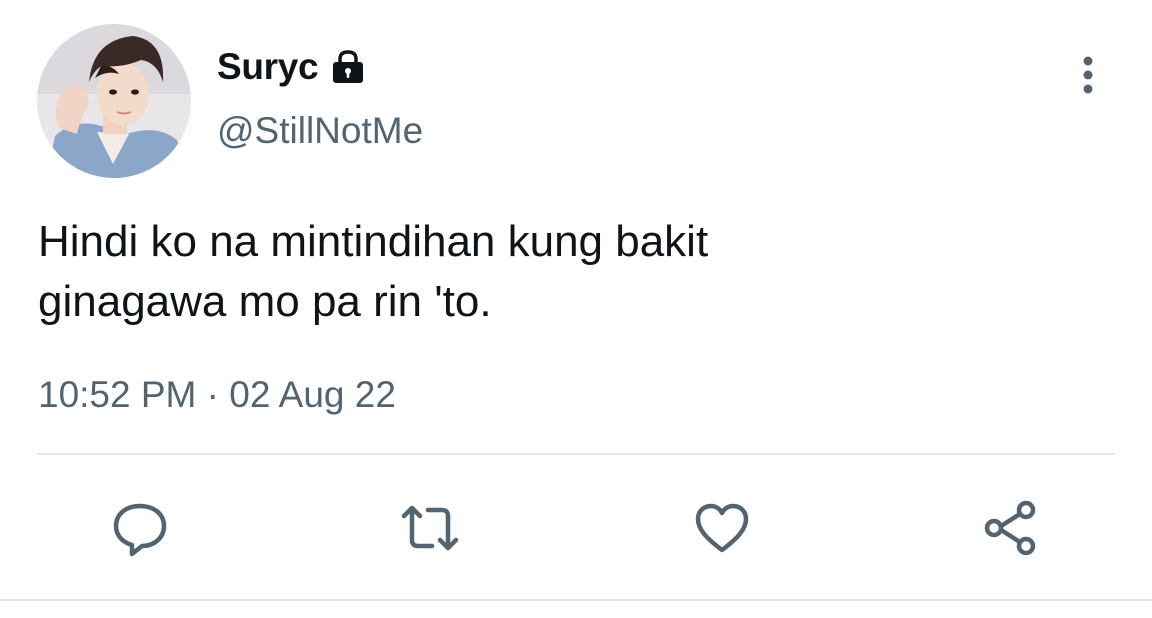 This screenshot has height=618, width=1152. What do you see at coordinates (268, 67) in the screenshot?
I see `display-name: Suryc` at bounding box center [268, 67].